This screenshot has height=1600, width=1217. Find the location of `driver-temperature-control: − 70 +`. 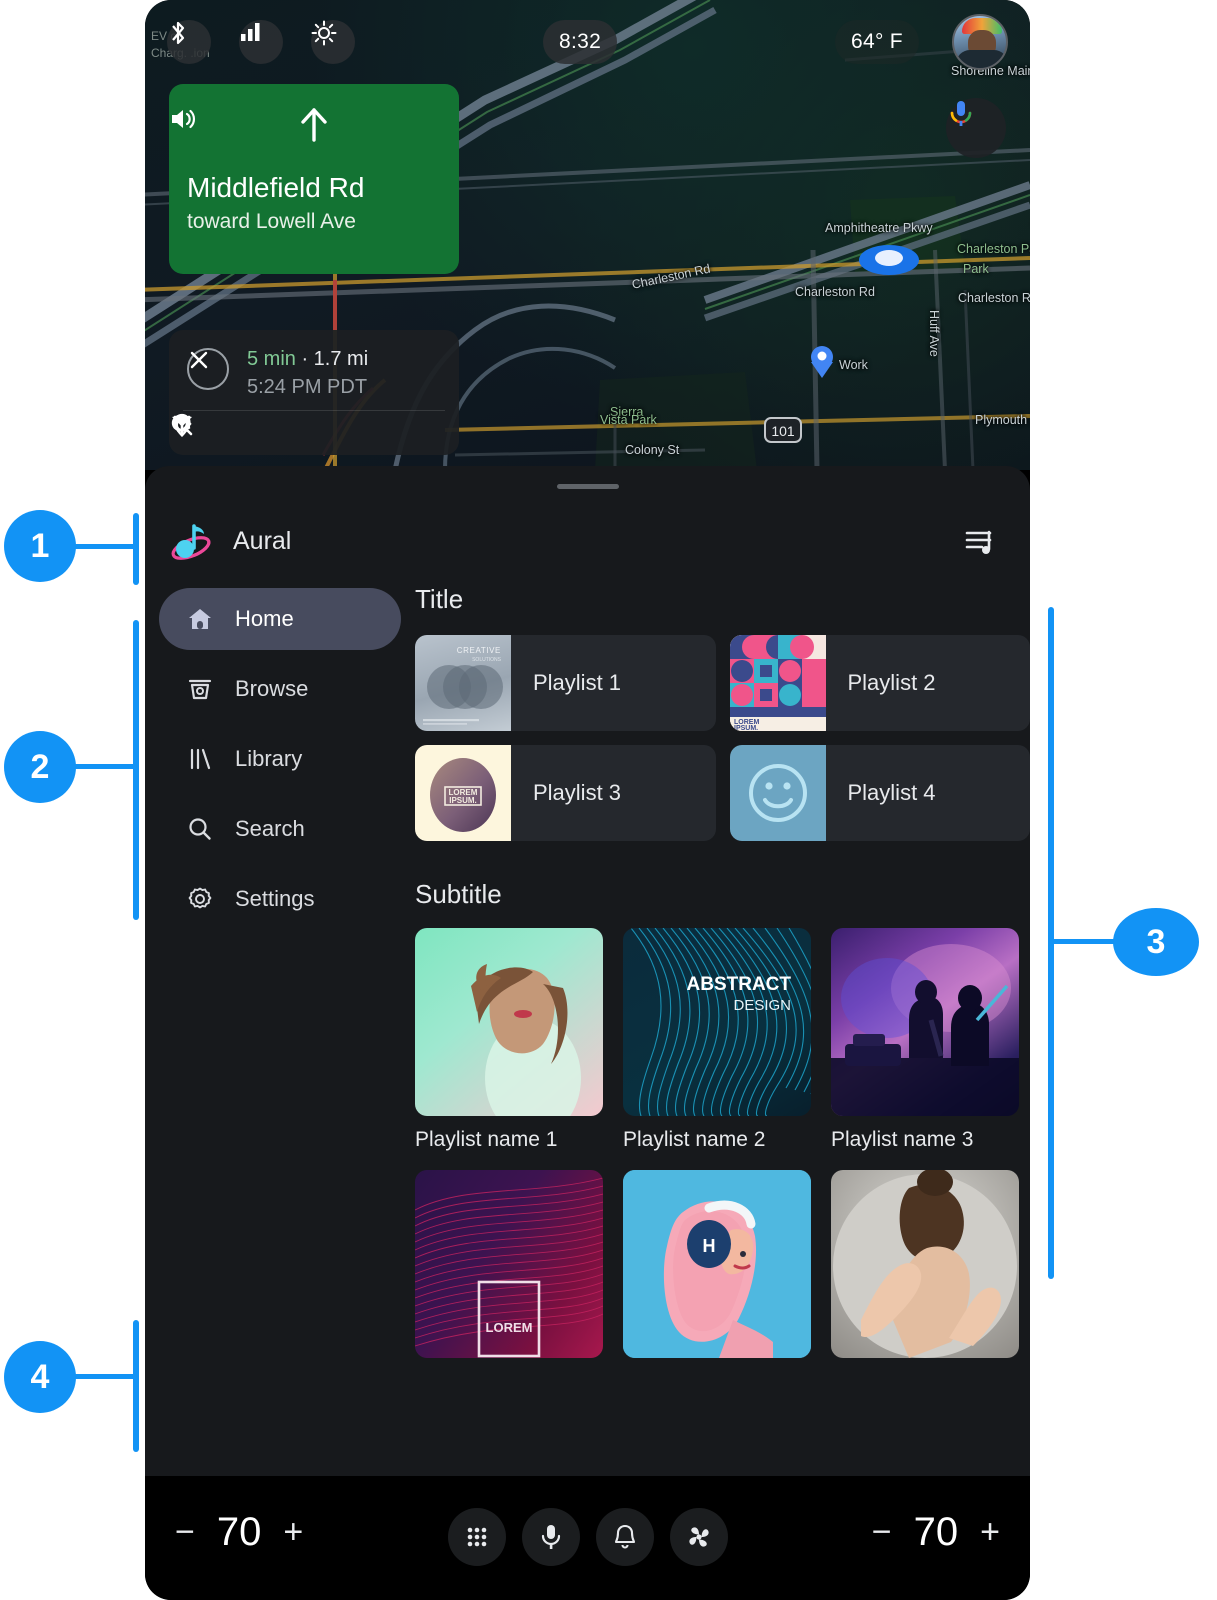

driver-temperature-control: − 70 + is located at coordinates (239, 1532).